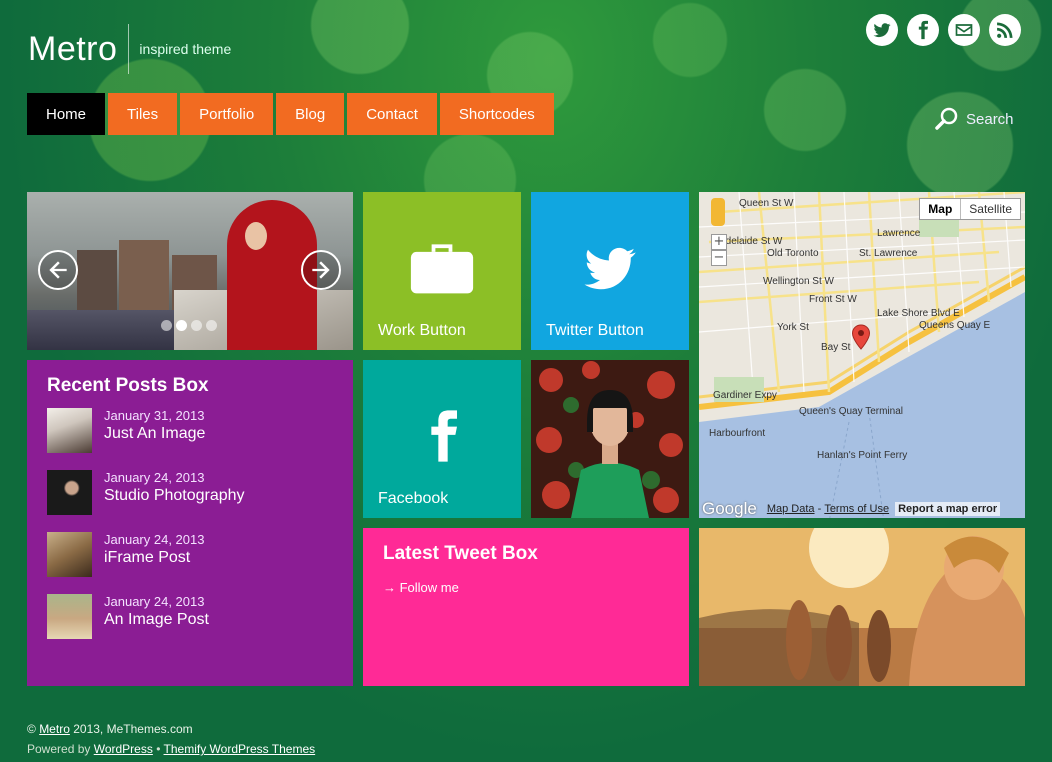  Describe the element at coordinates (240, 749) in the screenshot. I see `themify-link: Themify WordPress Themes` at that location.